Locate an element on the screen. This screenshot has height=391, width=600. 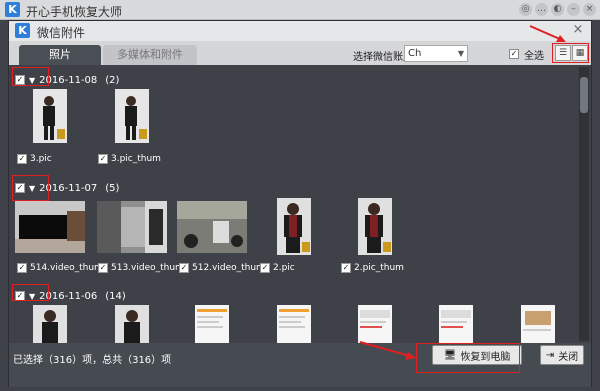
item-name: 512.video_thum is located at coordinates (228, 268).